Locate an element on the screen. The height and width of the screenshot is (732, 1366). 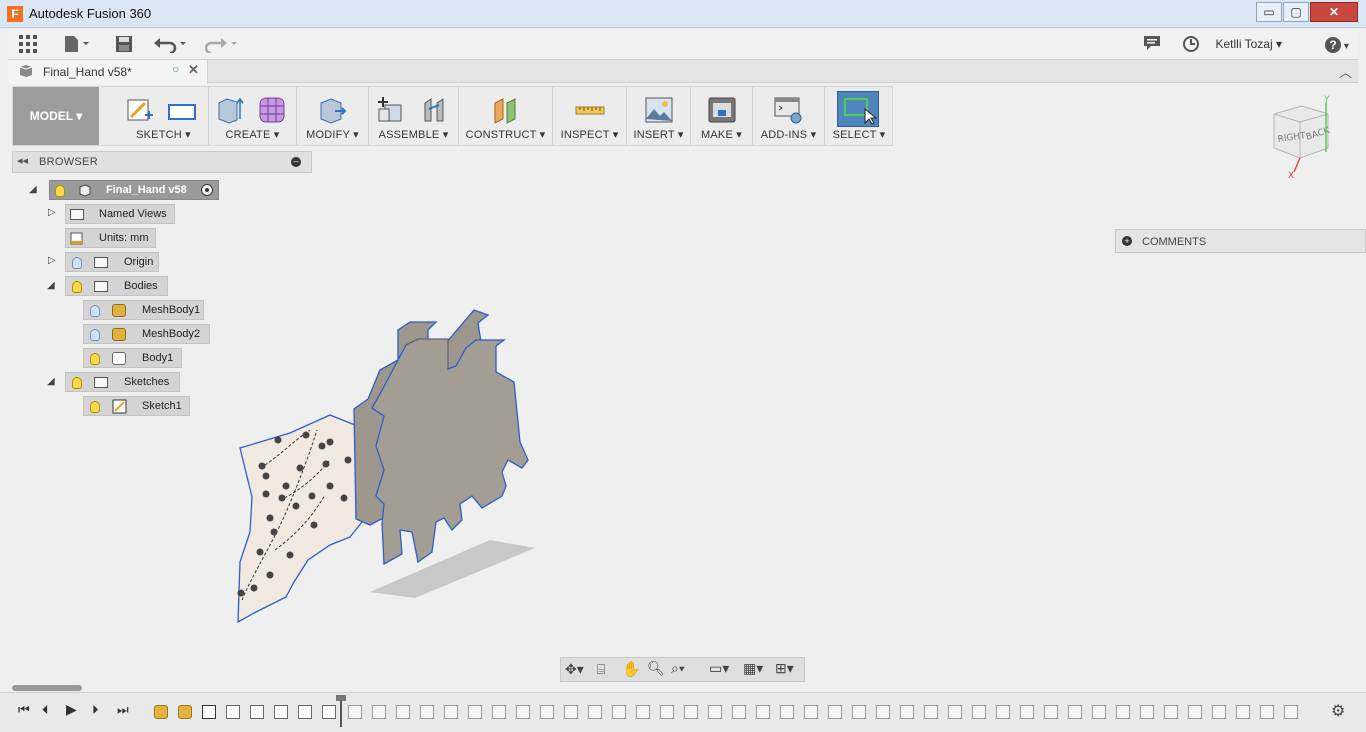
browser-root-row: Final_Hand v58 is located at coordinates (134, 190).